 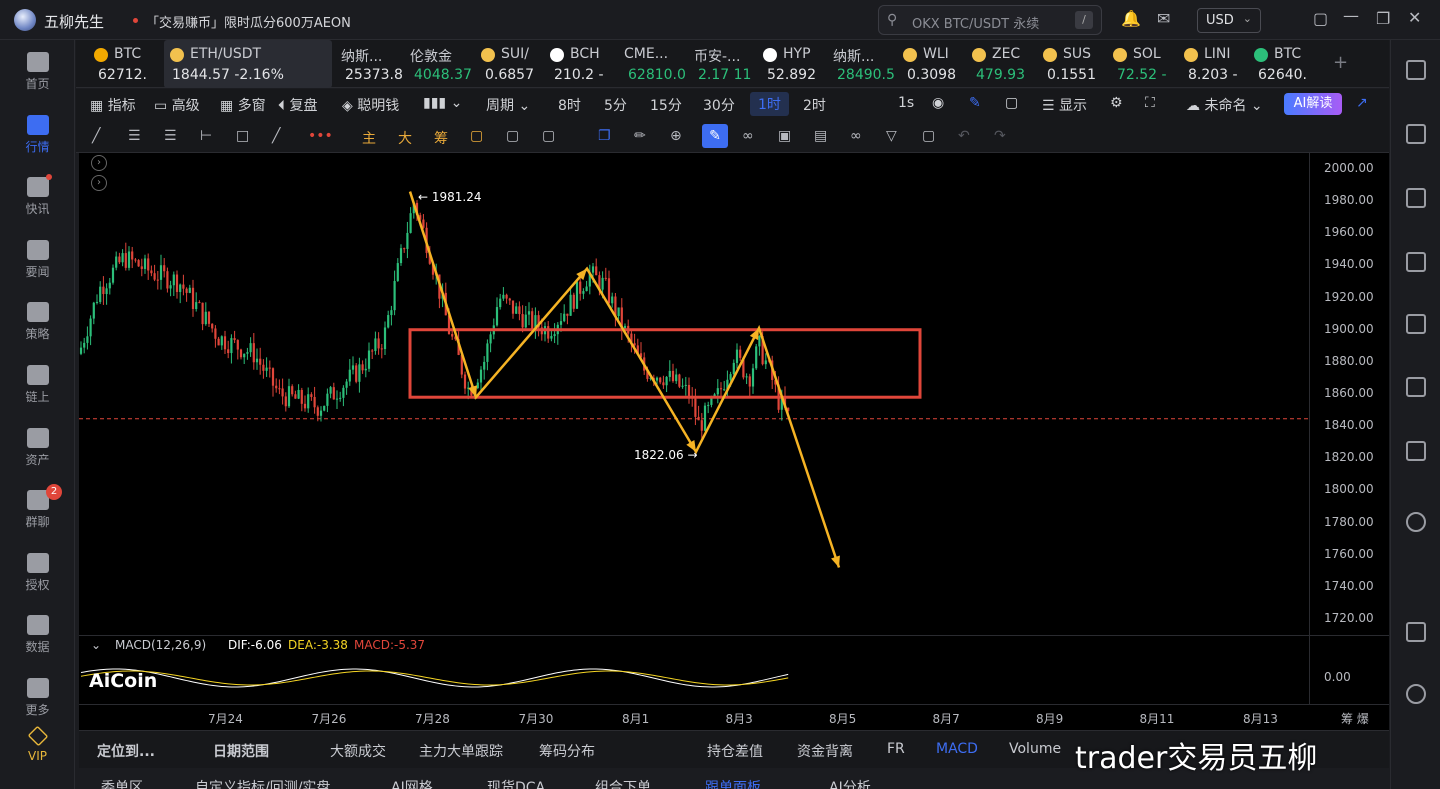 I want to click on zoom-in-icon: ⊕, so click(x=676, y=136).